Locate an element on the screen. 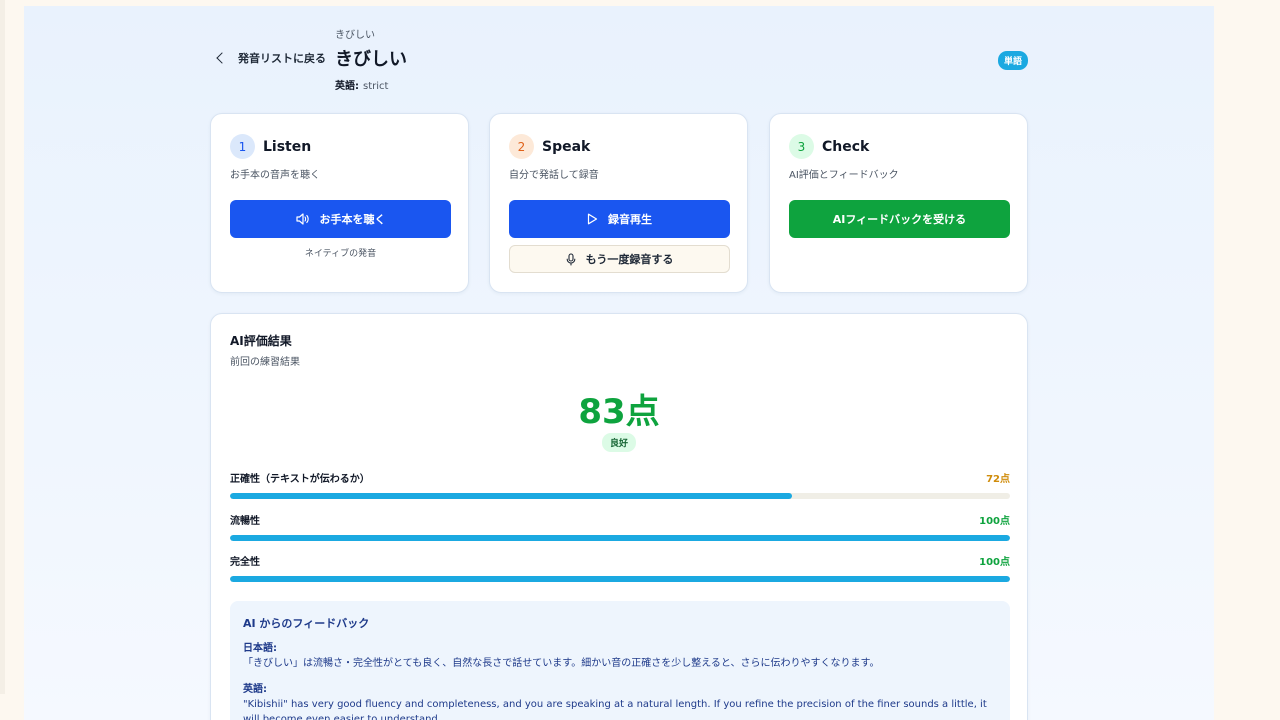 This screenshot has height=720, width=1280. grade-badge: 良好 is located at coordinates (619, 442).